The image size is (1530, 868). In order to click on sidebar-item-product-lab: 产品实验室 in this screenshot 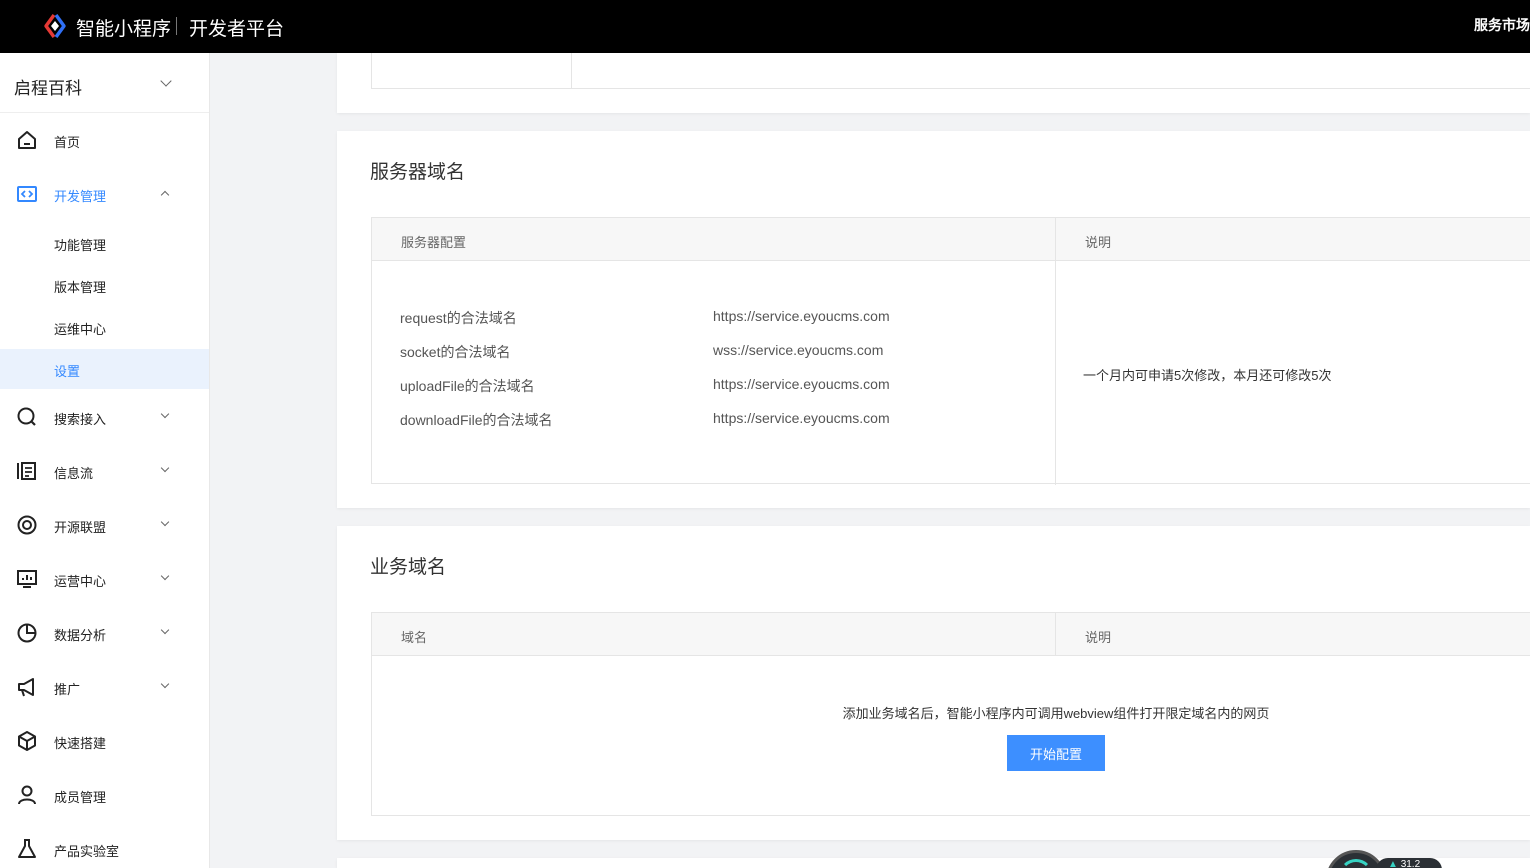, I will do `click(104, 848)`.